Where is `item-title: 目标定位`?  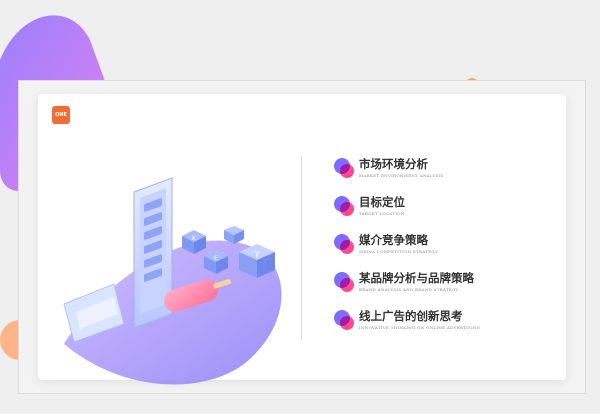 item-title: 目标定位 is located at coordinates (382, 202).